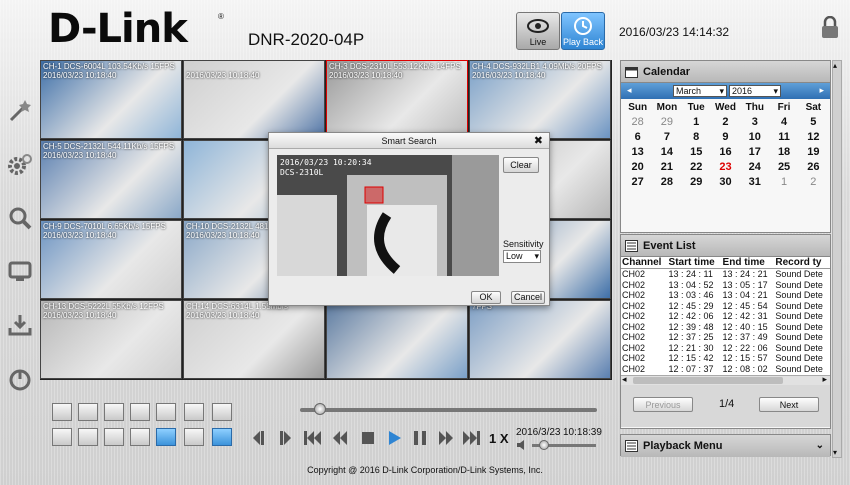 The width and height of the screenshot is (850, 485). What do you see at coordinates (725, 246) in the screenshot?
I see `event-list-header: Event List` at bounding box center [725, 246].